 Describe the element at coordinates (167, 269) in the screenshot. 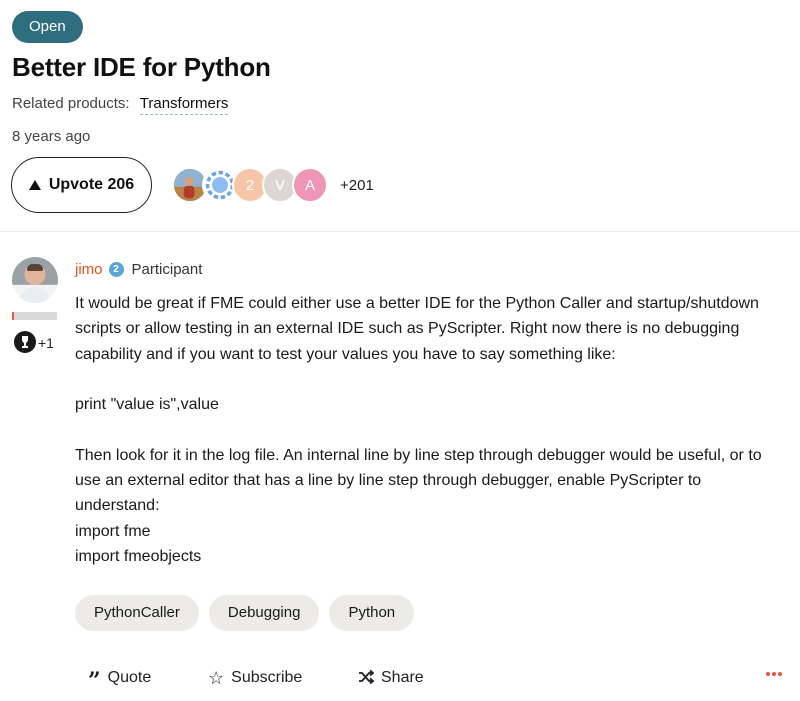

I see `author-role: Participant` at that location.